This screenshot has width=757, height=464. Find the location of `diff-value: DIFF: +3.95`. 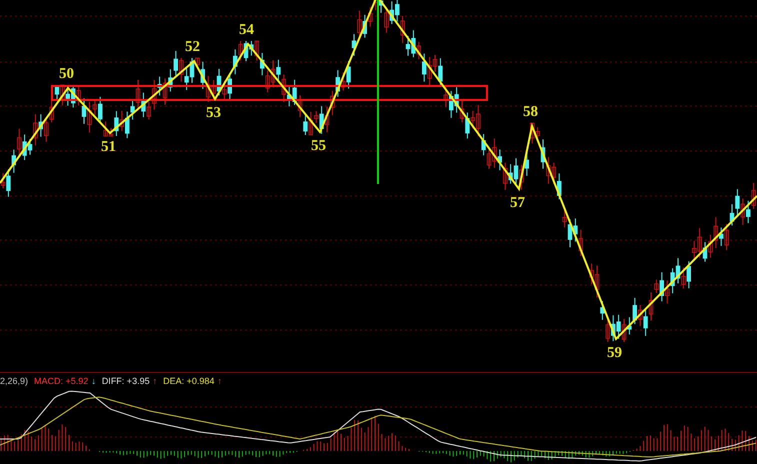

diff-value: DIFF: +3.95 is located at coordinates (126, 381).